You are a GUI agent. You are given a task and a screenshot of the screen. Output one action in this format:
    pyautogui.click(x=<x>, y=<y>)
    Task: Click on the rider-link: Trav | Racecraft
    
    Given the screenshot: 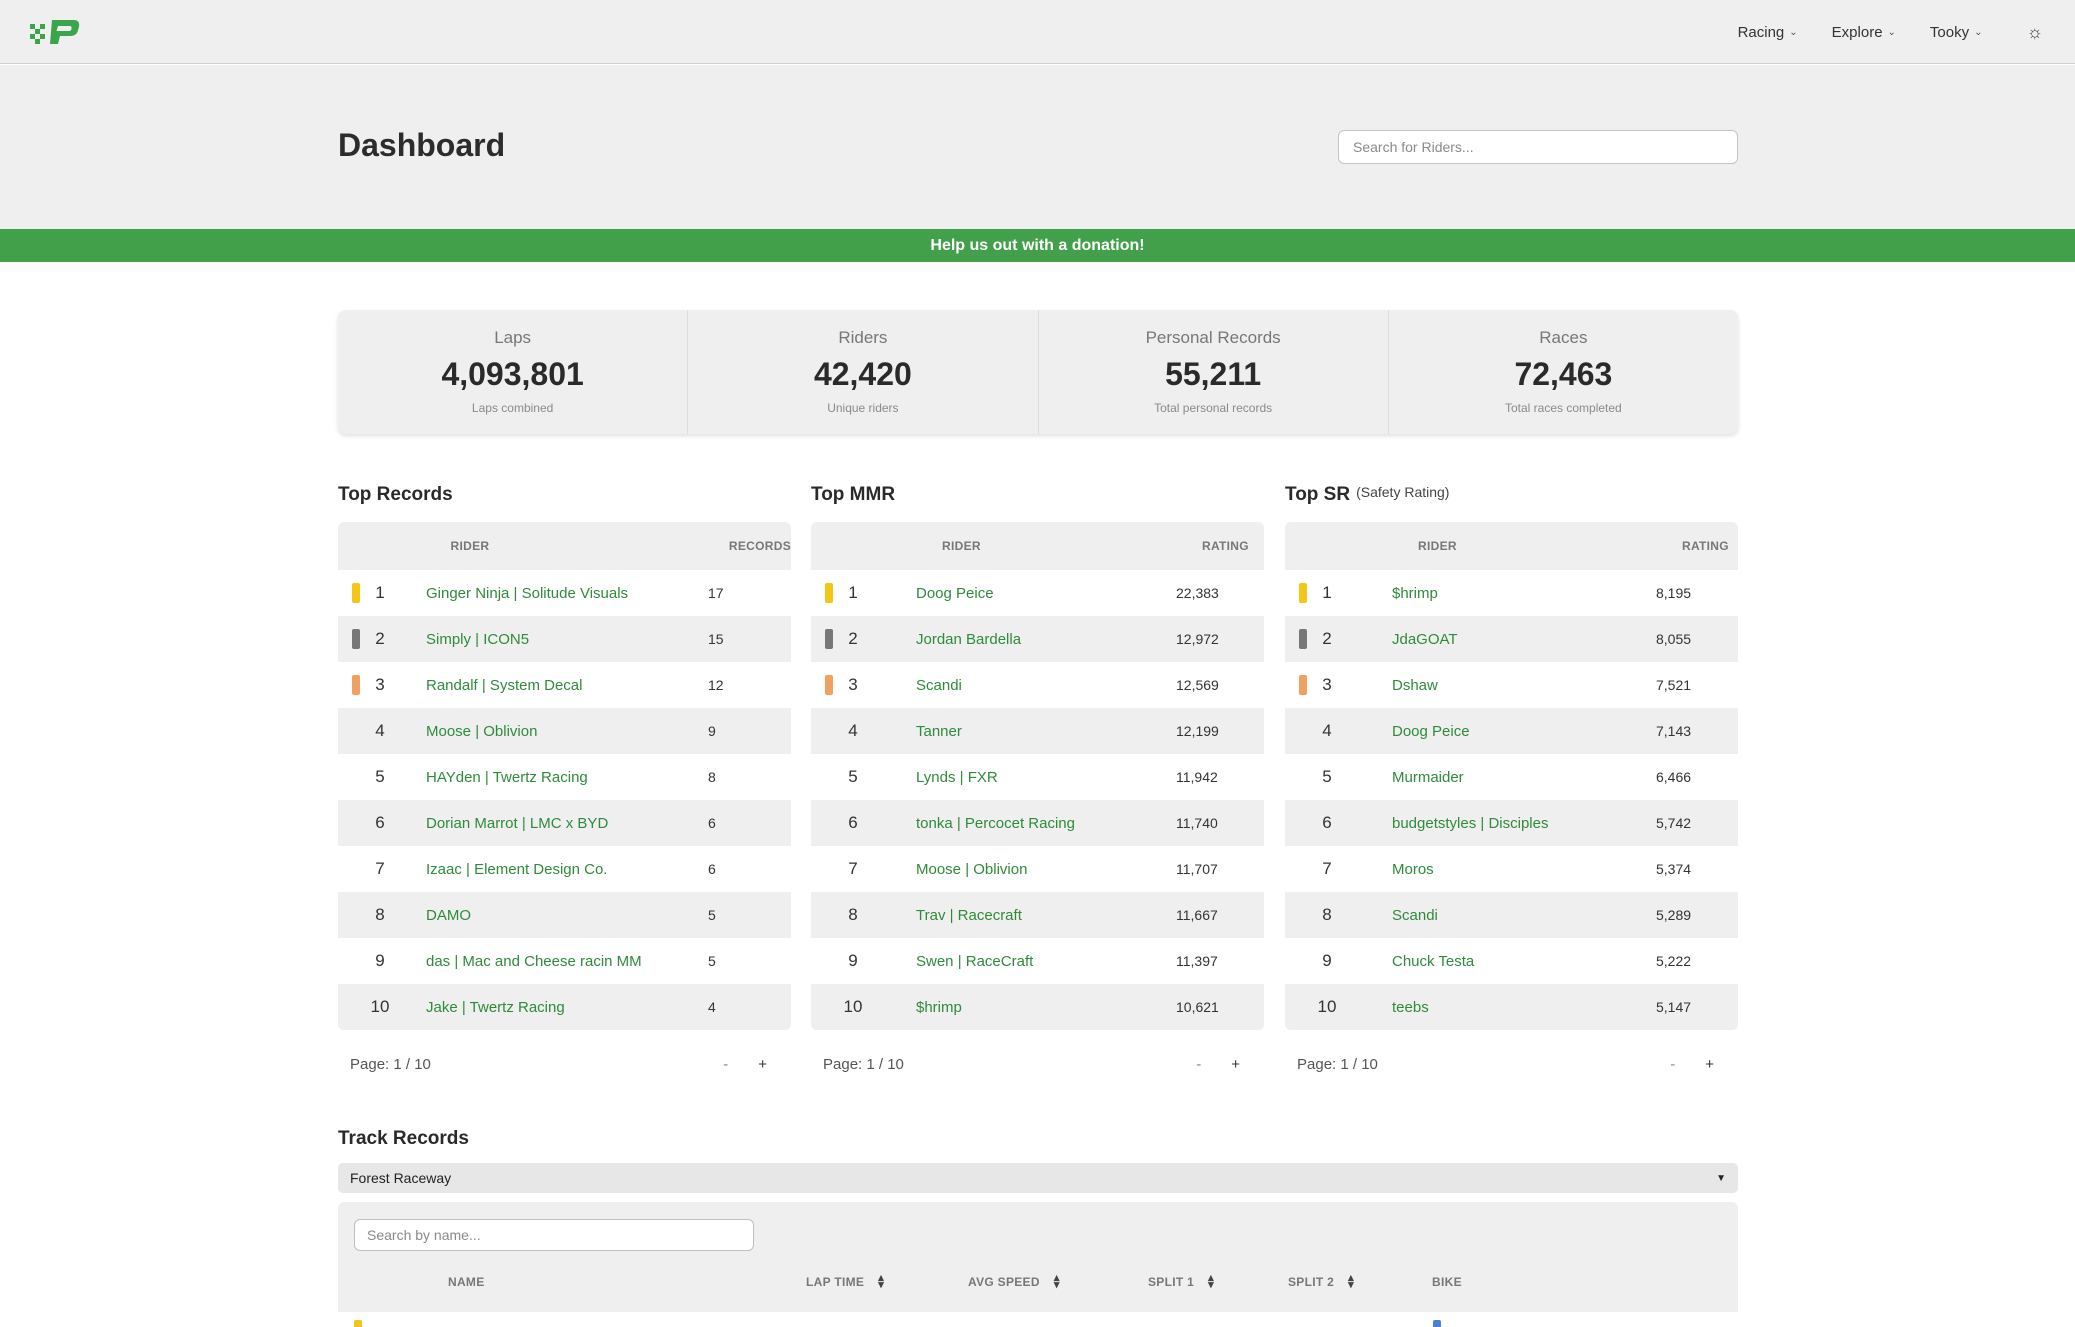 What is the action you would take?
    pyautogui.click(x=1046, y=915)
    